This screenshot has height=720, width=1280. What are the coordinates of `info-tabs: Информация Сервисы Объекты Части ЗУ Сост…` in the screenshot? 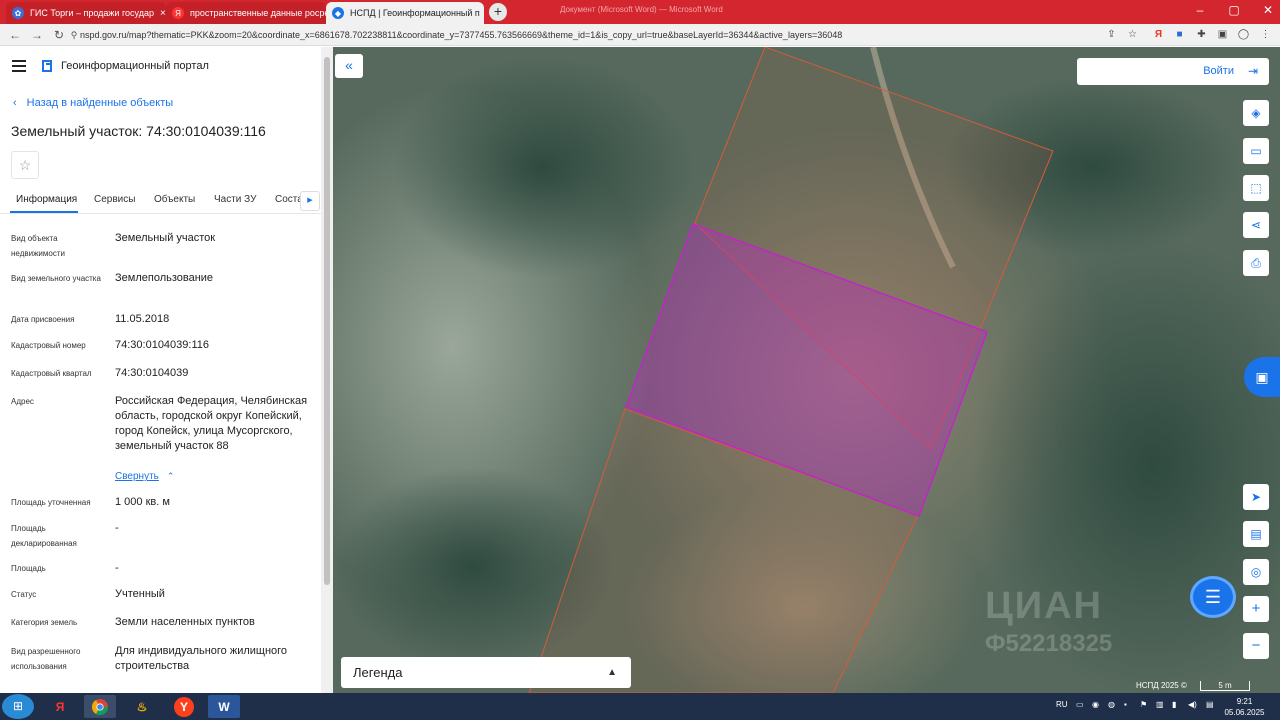 It's located at (160, 200).